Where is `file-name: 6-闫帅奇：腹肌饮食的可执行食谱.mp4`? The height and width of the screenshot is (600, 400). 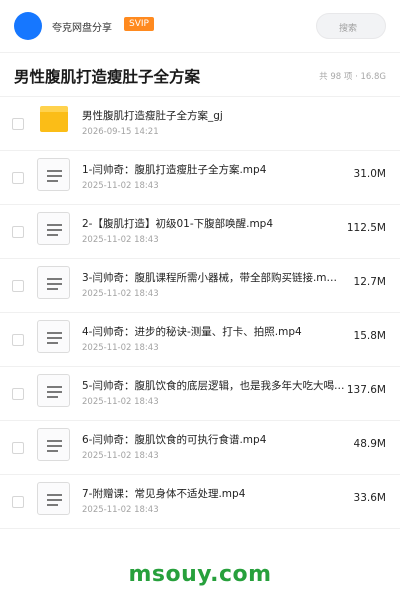
file-name: 6-闫帅奇：腹肌饮食的可执行食谱.mp4 is located at coordinates (174, 440).